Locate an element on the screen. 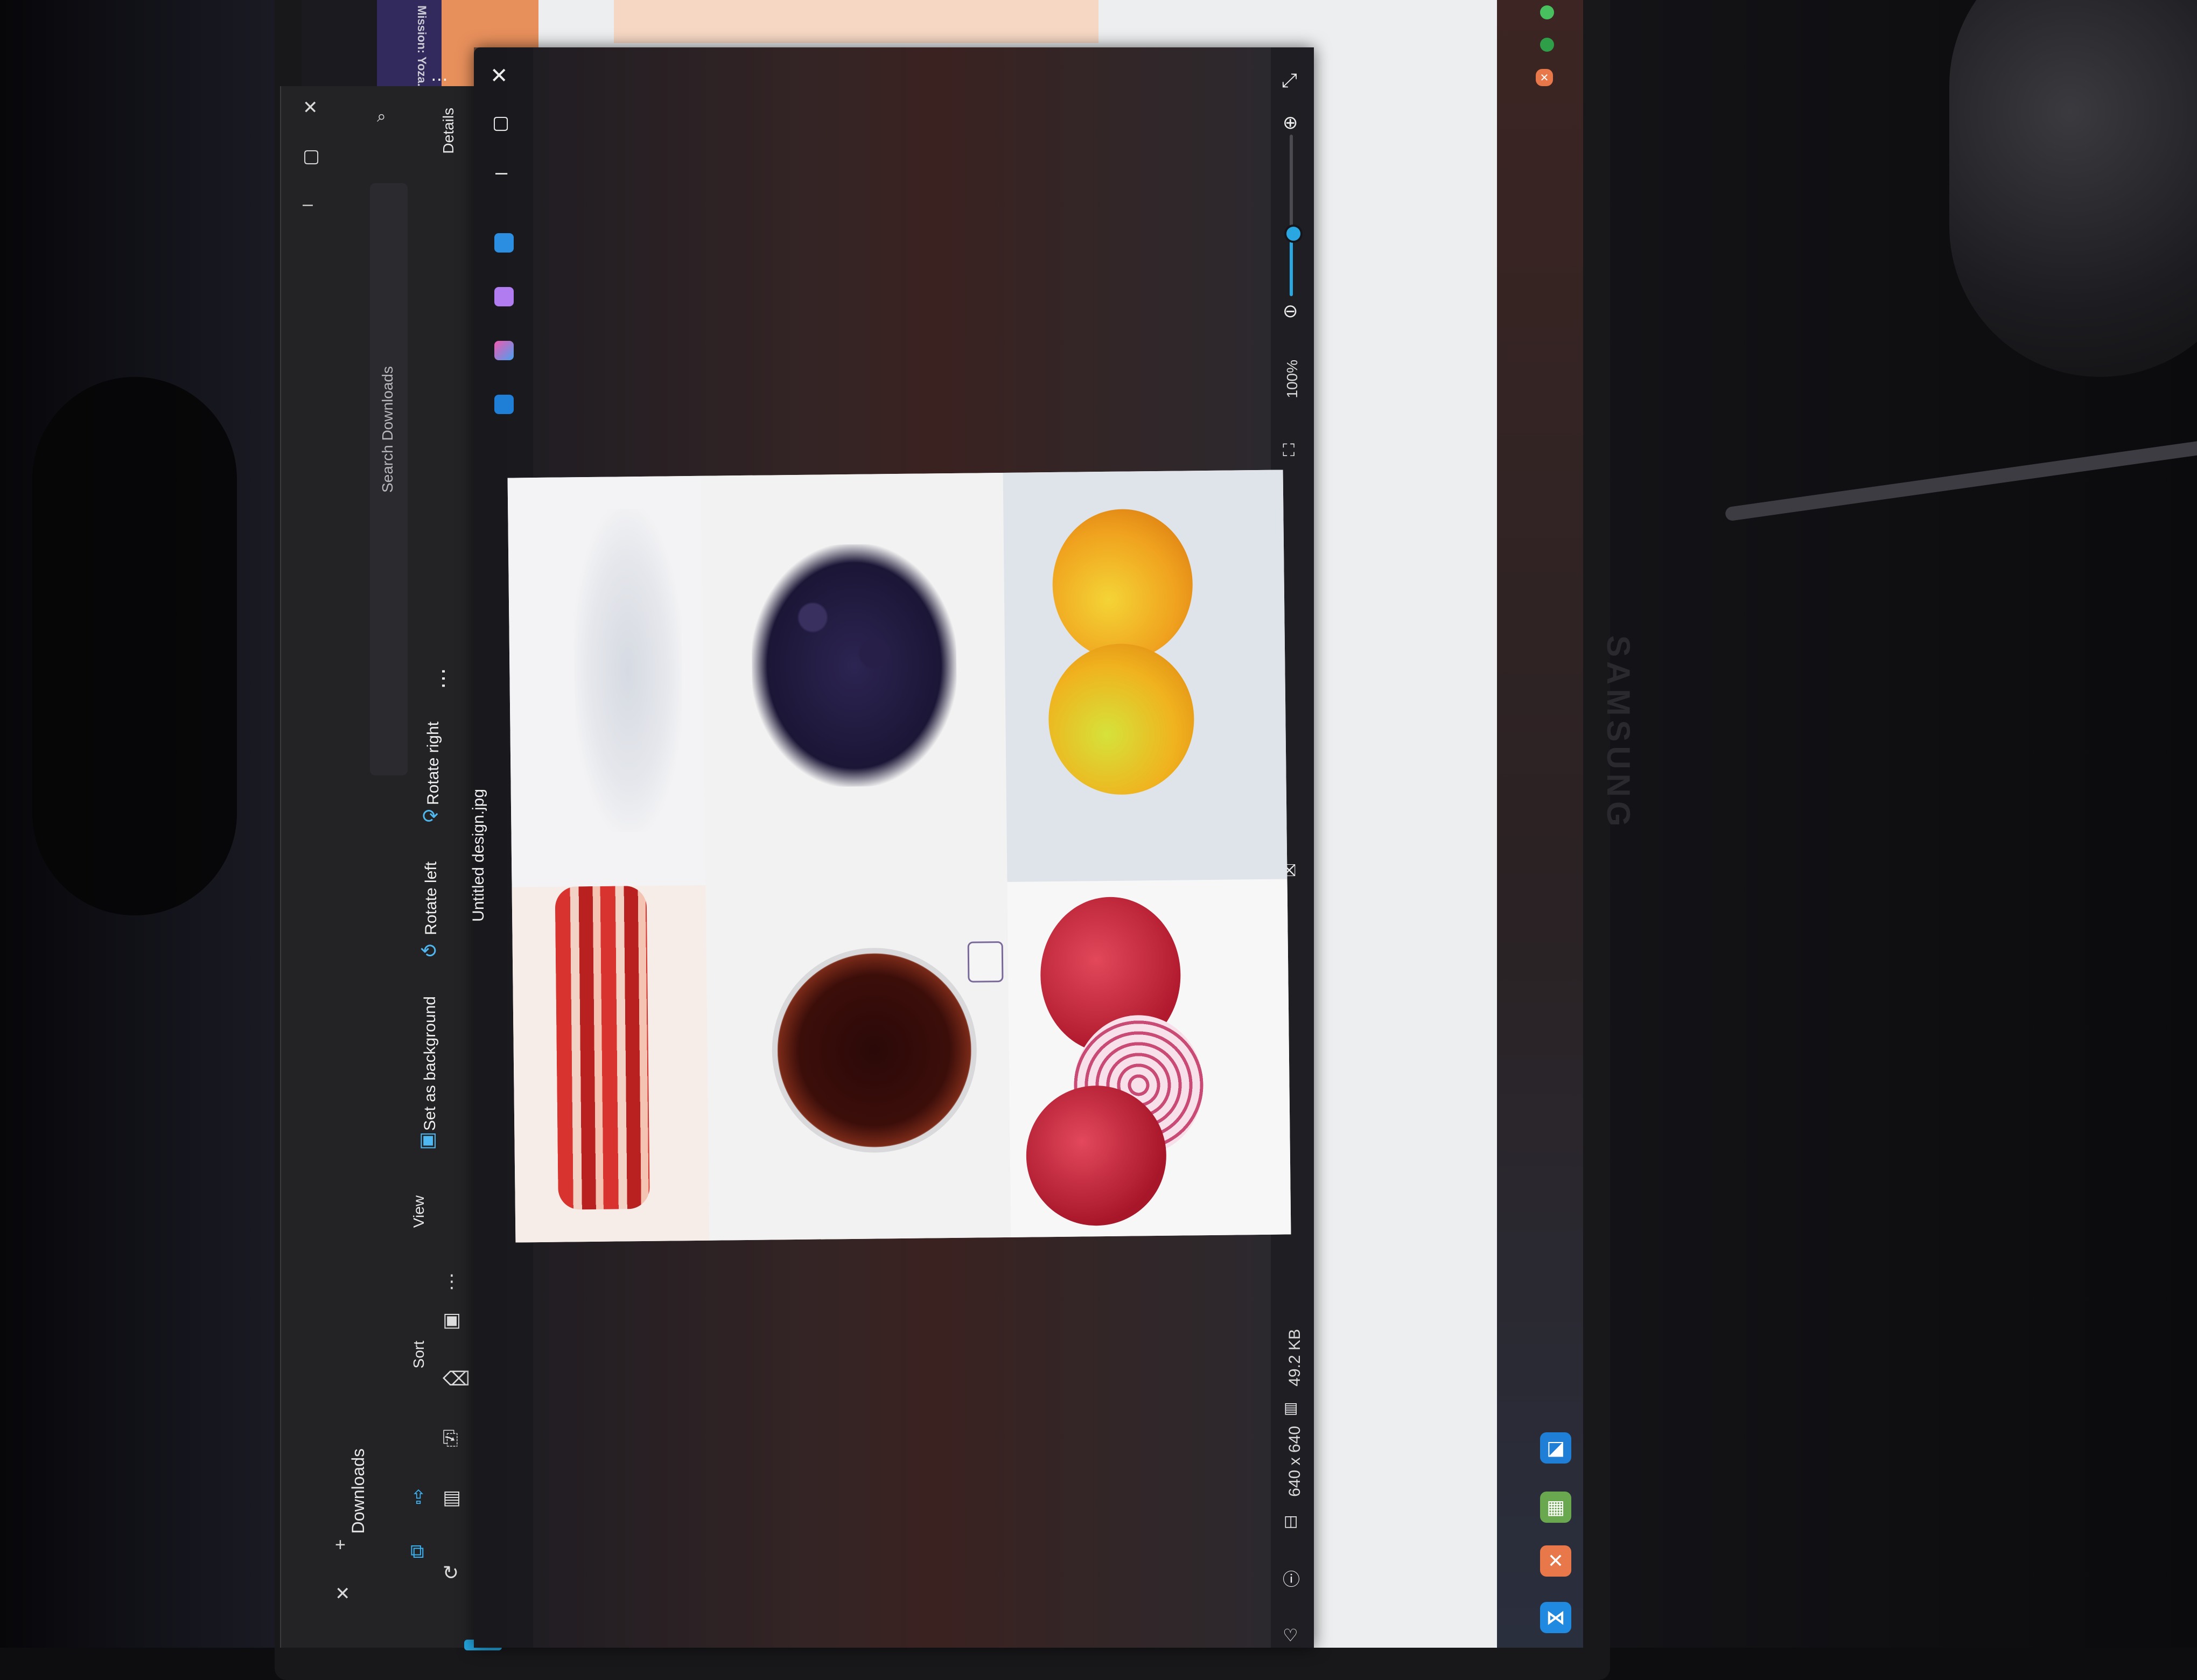  image-cell-peppercorns is located at coordinates (854, 678).